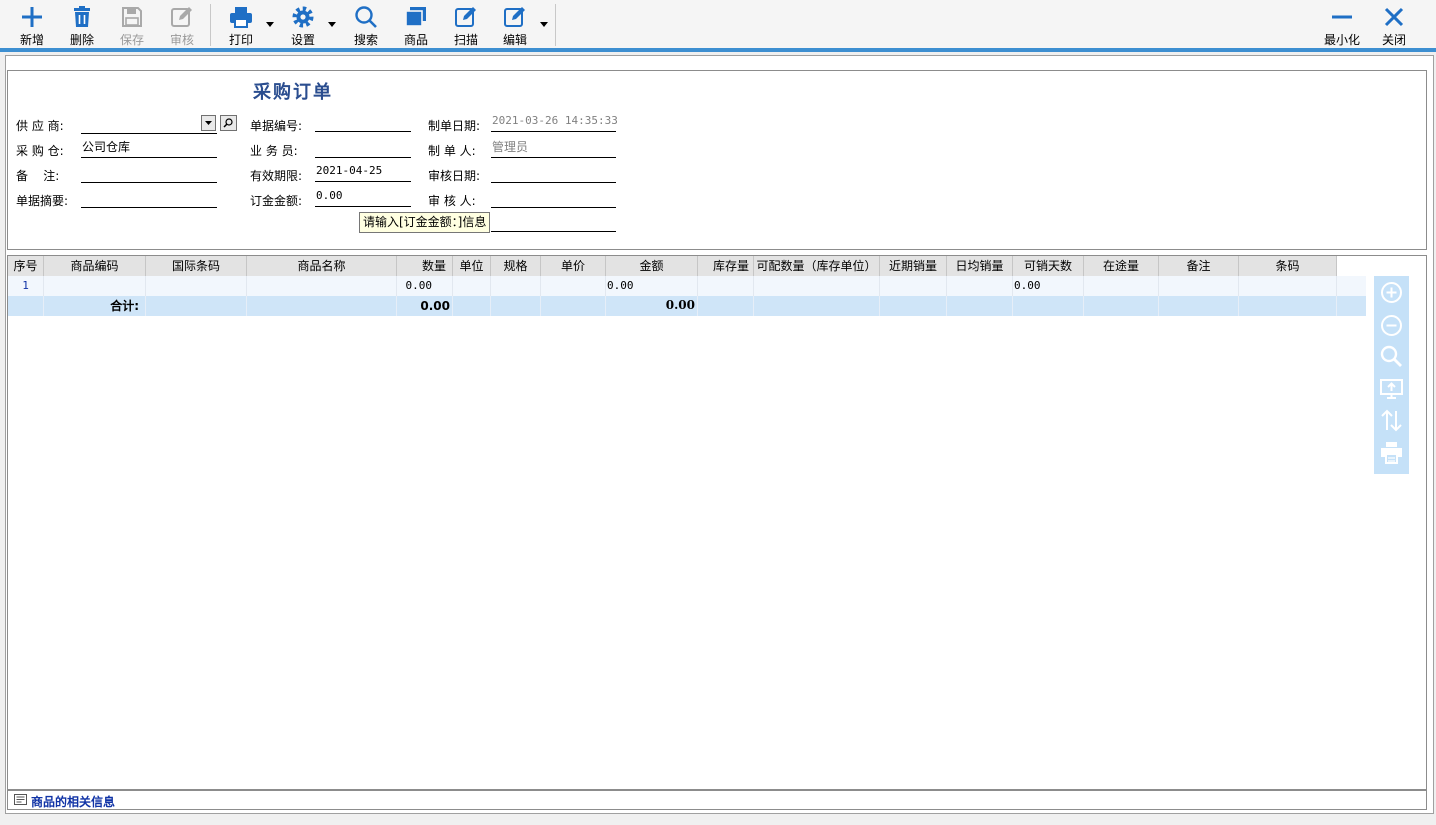 This screenshot has width=1436, height=825. What do you see at coordinates (270, 24) in the screenshot?
I see `print-dropdown-caret-icon` at bounding box center [270, 24].